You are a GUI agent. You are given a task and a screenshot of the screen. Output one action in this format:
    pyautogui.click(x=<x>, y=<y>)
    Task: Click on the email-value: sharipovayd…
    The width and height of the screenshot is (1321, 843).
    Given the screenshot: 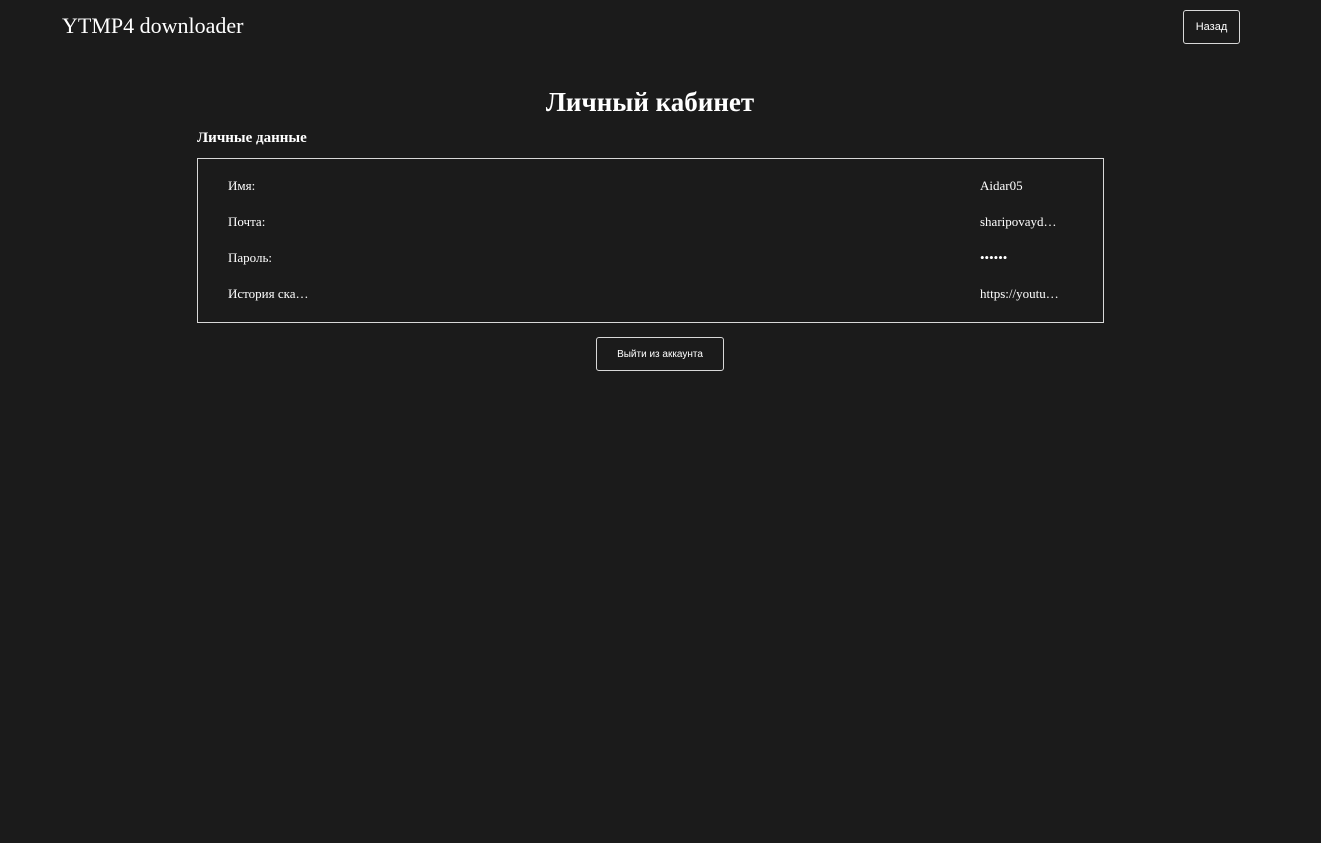 What is the action you would take?
    pyautogui.click(x=1018, y=221)
    